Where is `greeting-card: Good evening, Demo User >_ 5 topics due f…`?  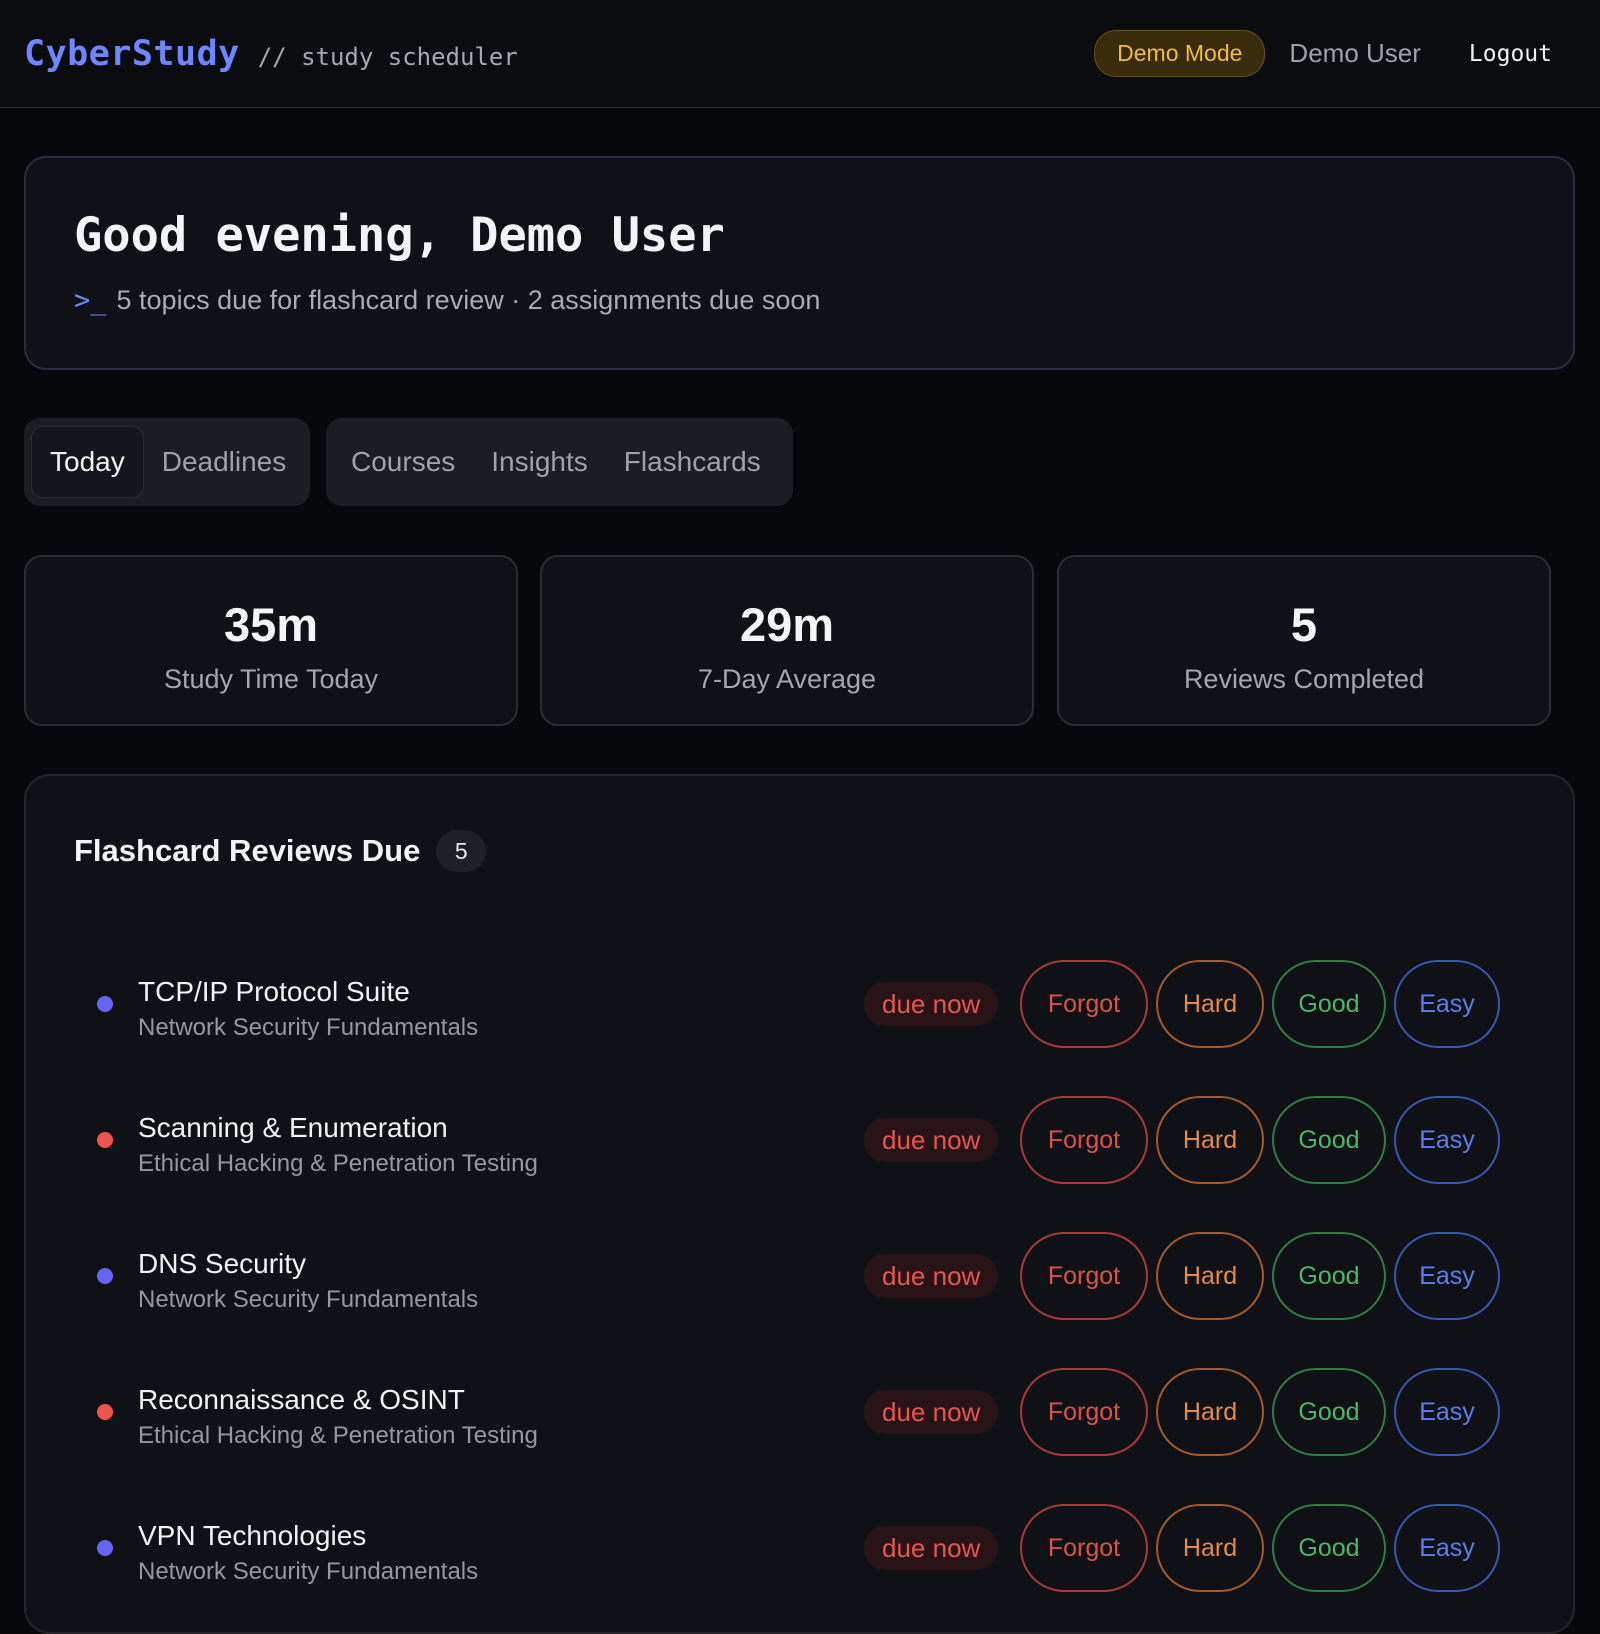
greeting-card: Good evening, Demo User >_ 5 topics due f… is located at coordinates (799, 263).